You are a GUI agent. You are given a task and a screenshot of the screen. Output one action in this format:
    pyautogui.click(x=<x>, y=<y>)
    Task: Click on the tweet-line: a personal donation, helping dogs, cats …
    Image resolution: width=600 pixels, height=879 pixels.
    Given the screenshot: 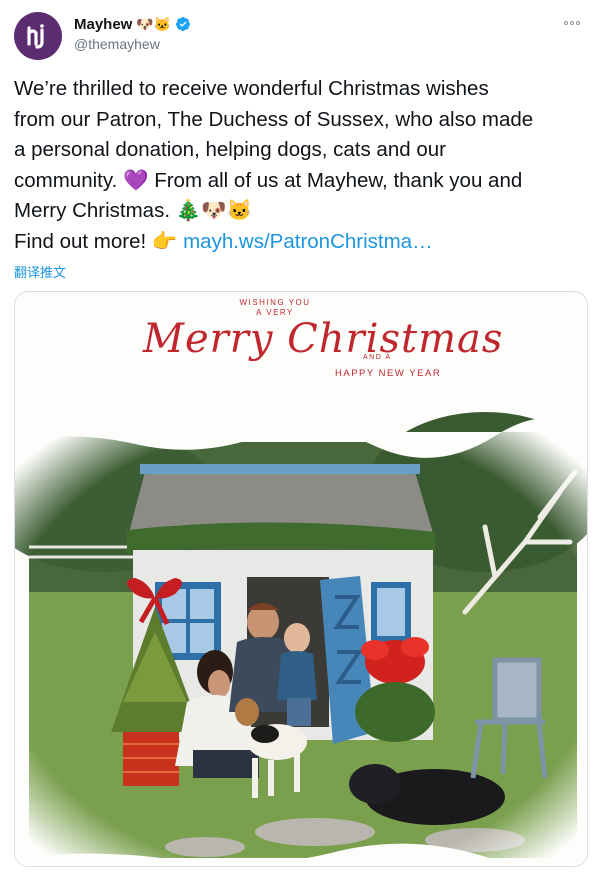 What is the action you would take?
    pyautogui.click(x=230, y=149)
    